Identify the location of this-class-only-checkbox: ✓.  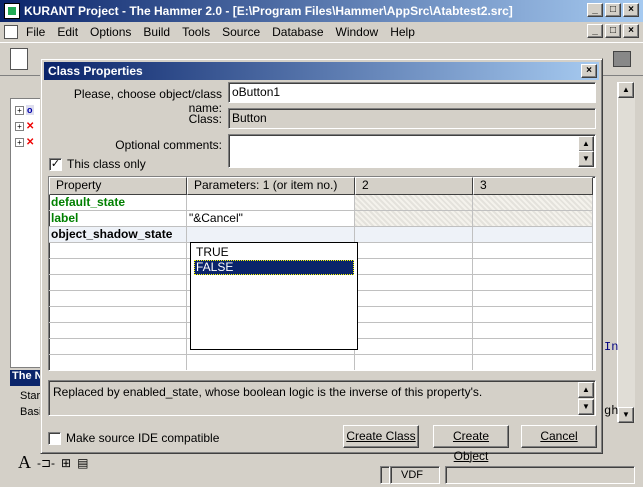
(55, 164).